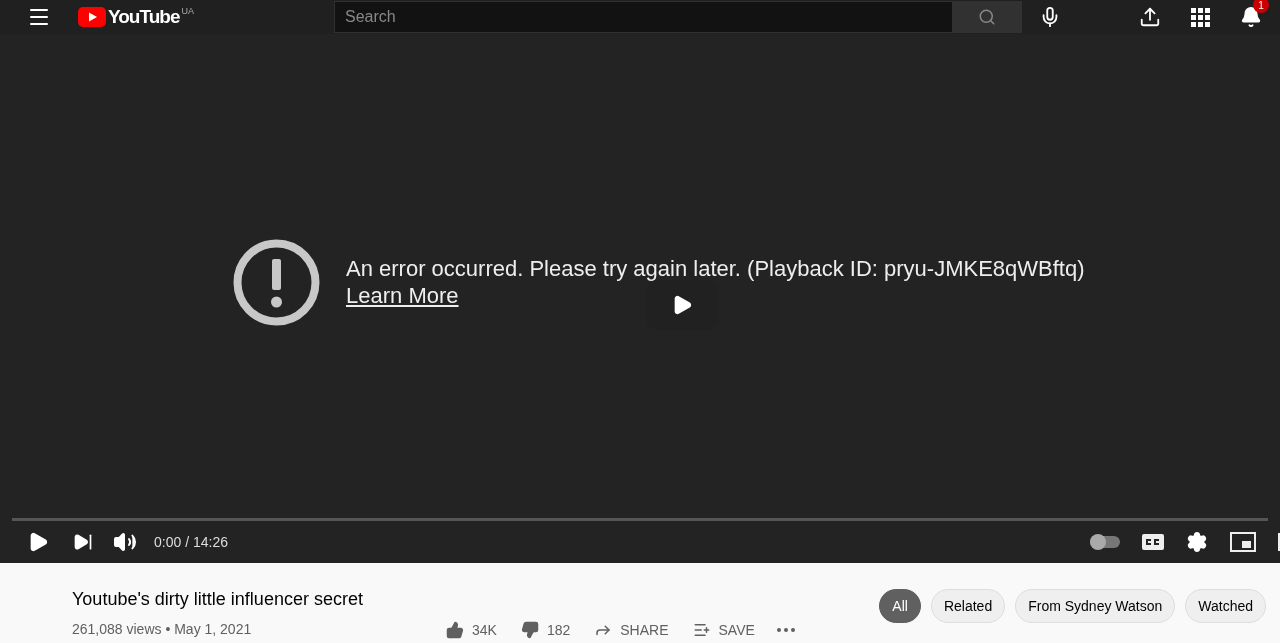  I want to click on learn-more-link: Learn More, so click(402, 295).